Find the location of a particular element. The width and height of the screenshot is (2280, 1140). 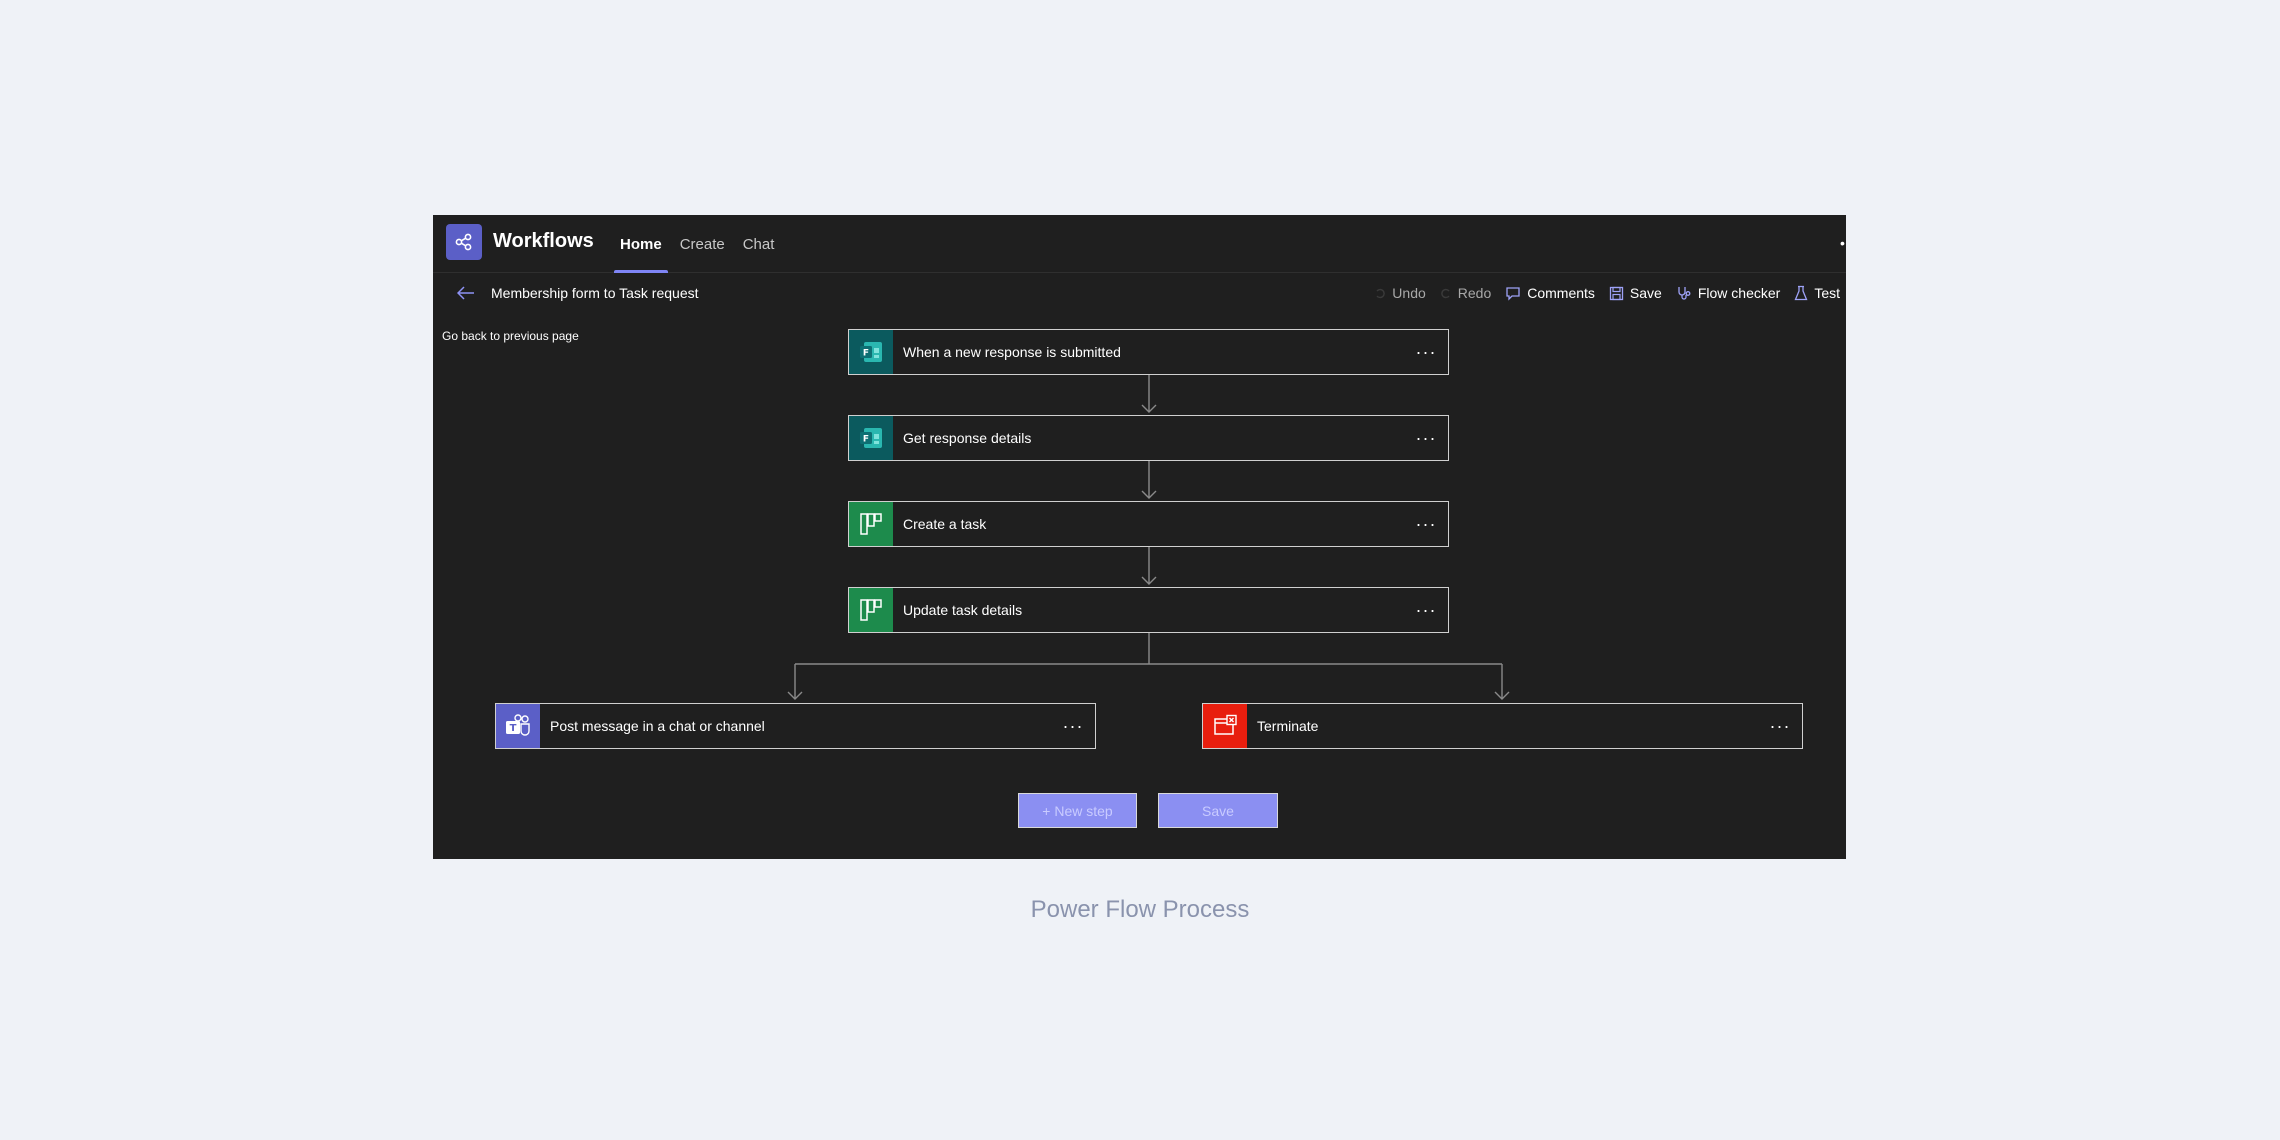

workflows-logo-icon is located at coordinates (464, 242).